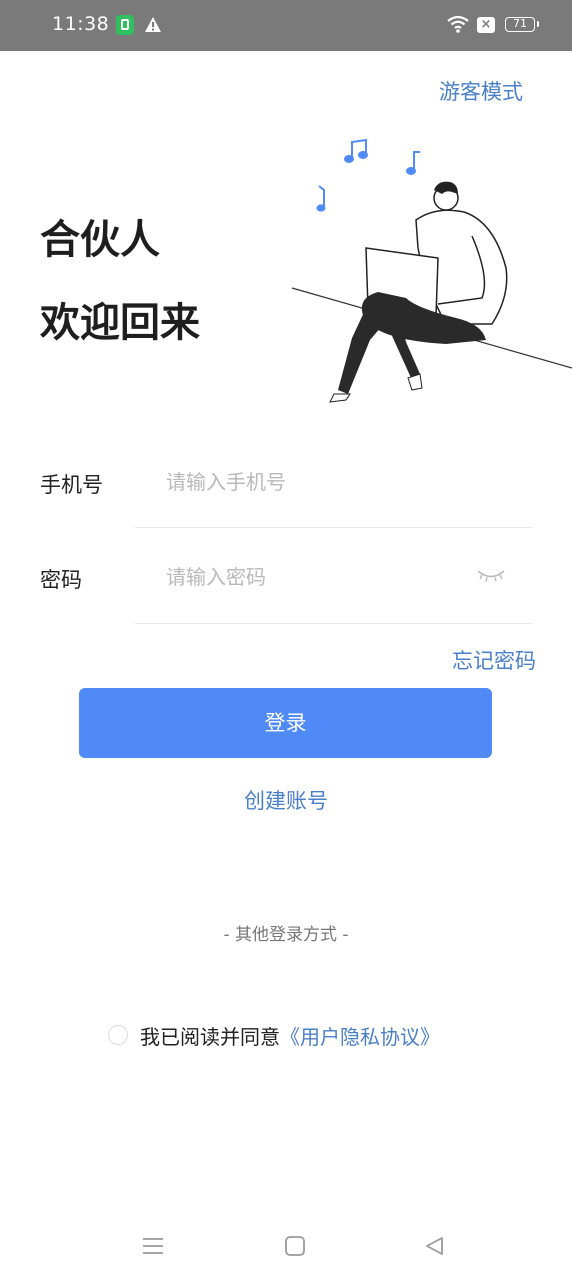 This screenshot has width=572, height=1280. I want to click on phone-label: 手机号, so click(71, 485).